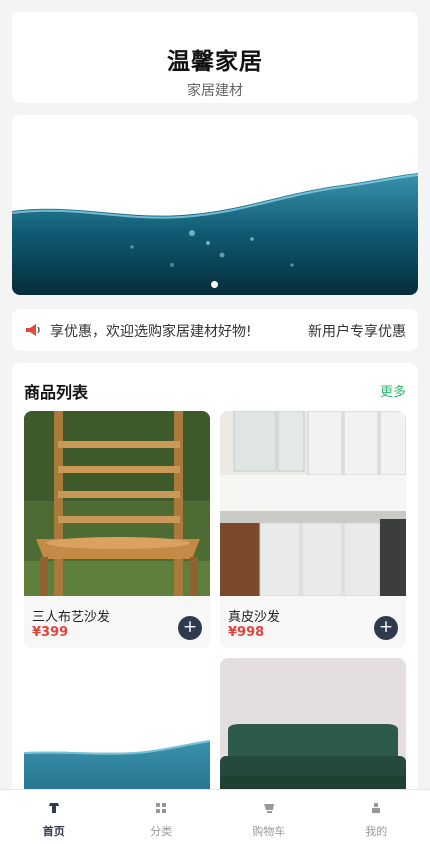 This screenshot has height=844, width=430. Describe the element at coordinates (50, 632) in the screenshot. I see `product-price: ¥399` at that location.